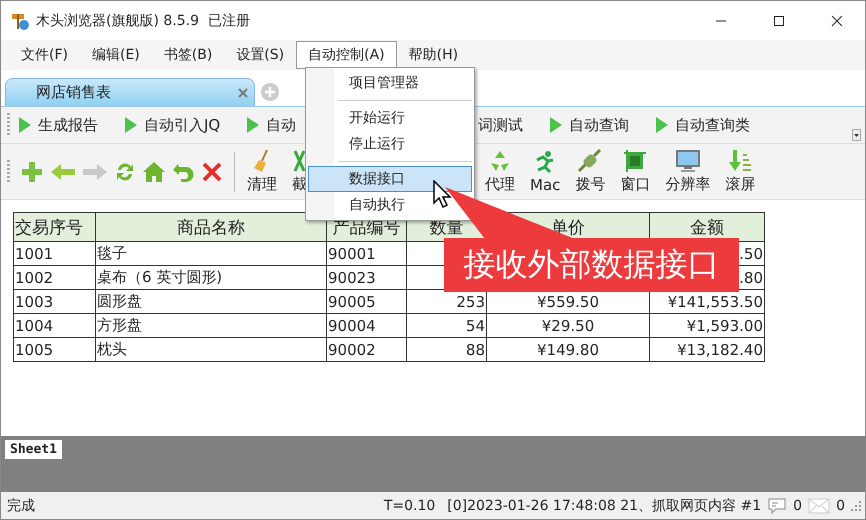 This screenshot has width=866, height=520. Describe the element at coordinates (779, 20) in the screenshot. I see `maximize-icon` at that location.